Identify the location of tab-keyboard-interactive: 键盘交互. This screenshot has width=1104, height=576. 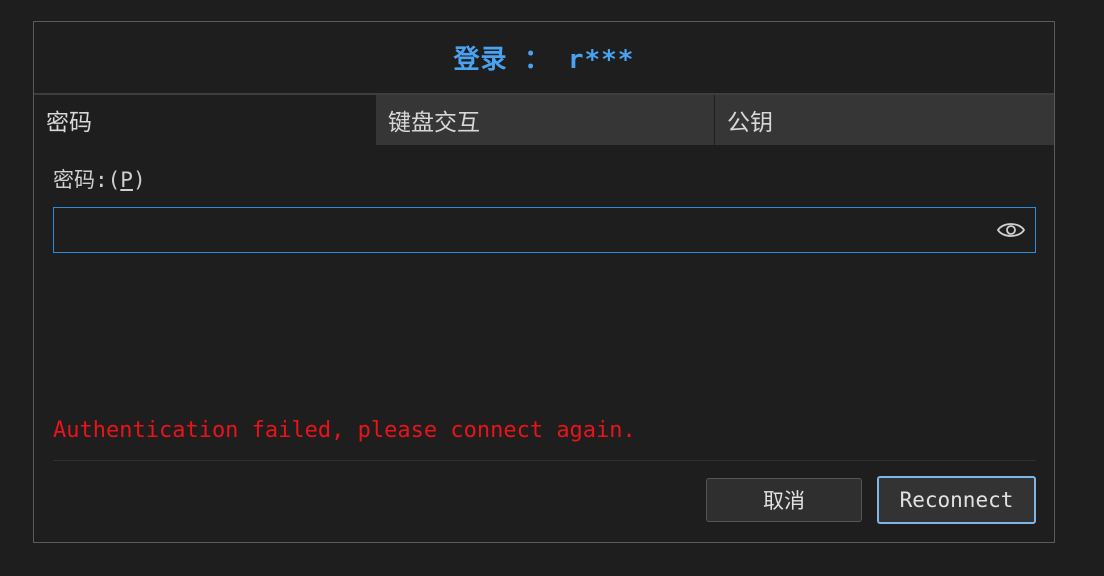
(545, 120).